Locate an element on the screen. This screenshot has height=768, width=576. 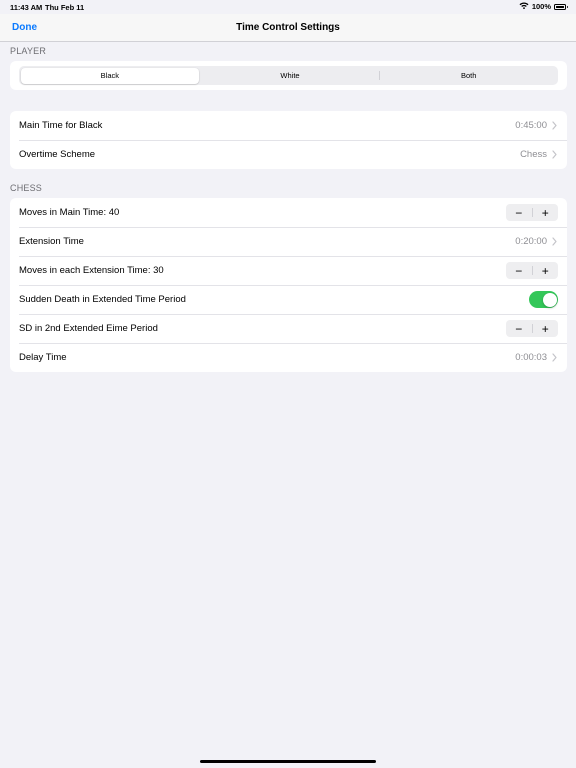
navigation-bar: Done Time Control Settings is located at coordinates (288, 28).